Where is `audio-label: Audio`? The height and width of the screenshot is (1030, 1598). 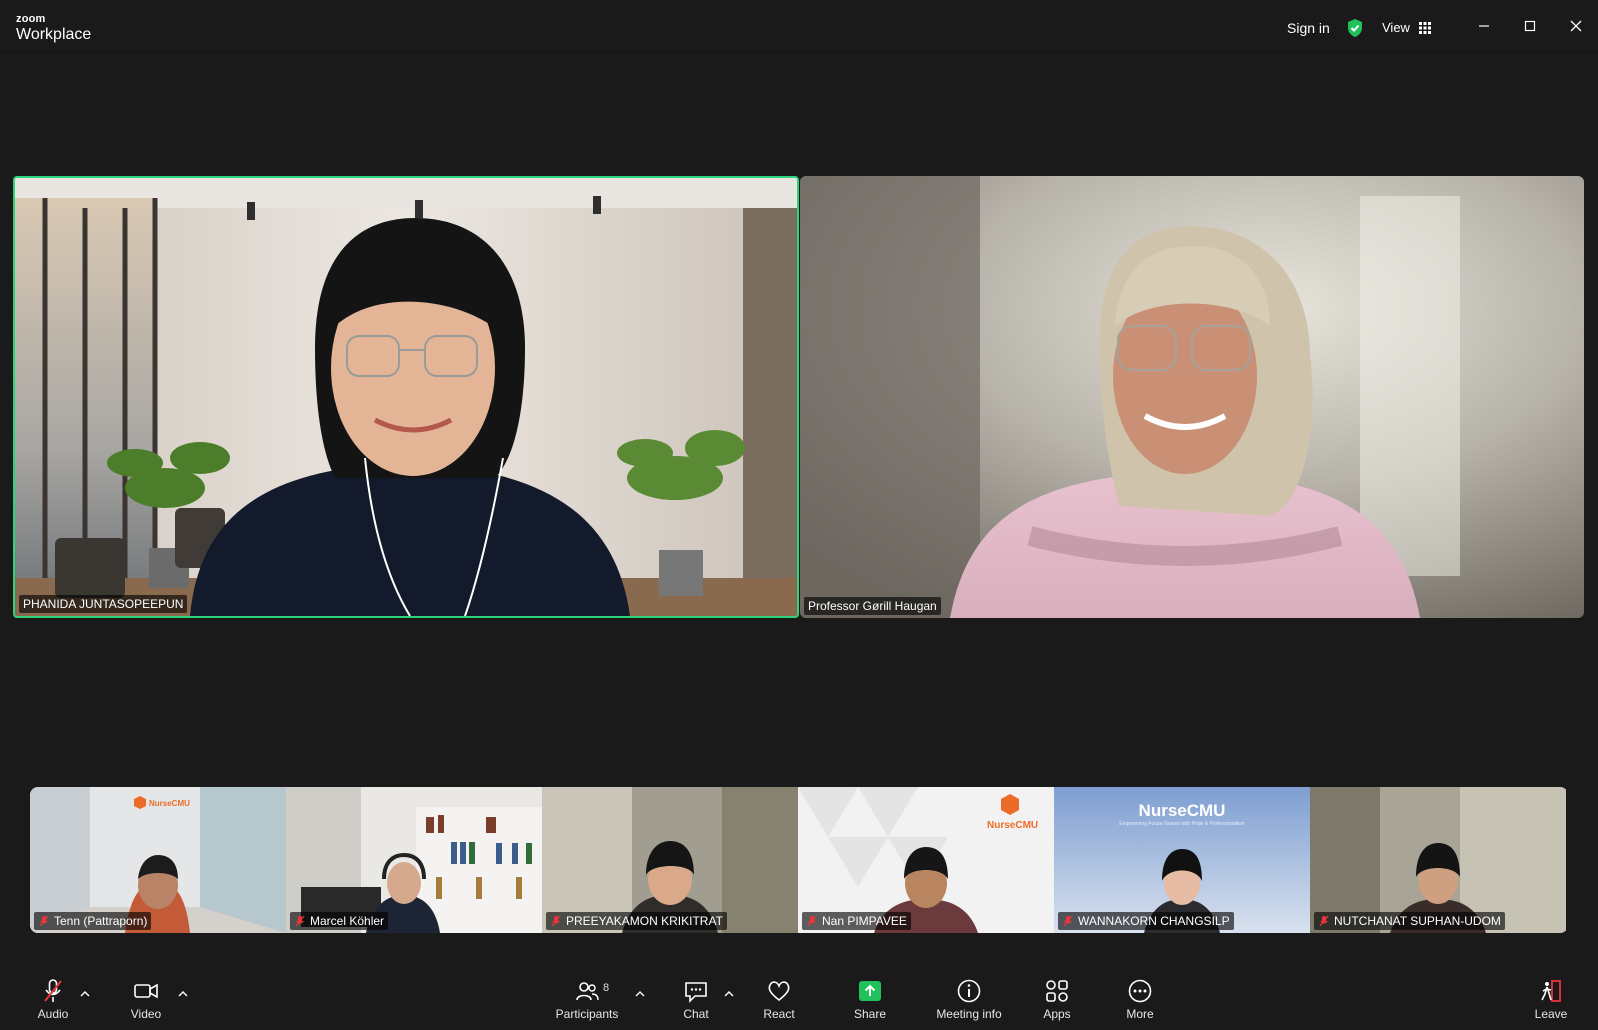
audio-label: Audio is located at coordinates (53, 1014).